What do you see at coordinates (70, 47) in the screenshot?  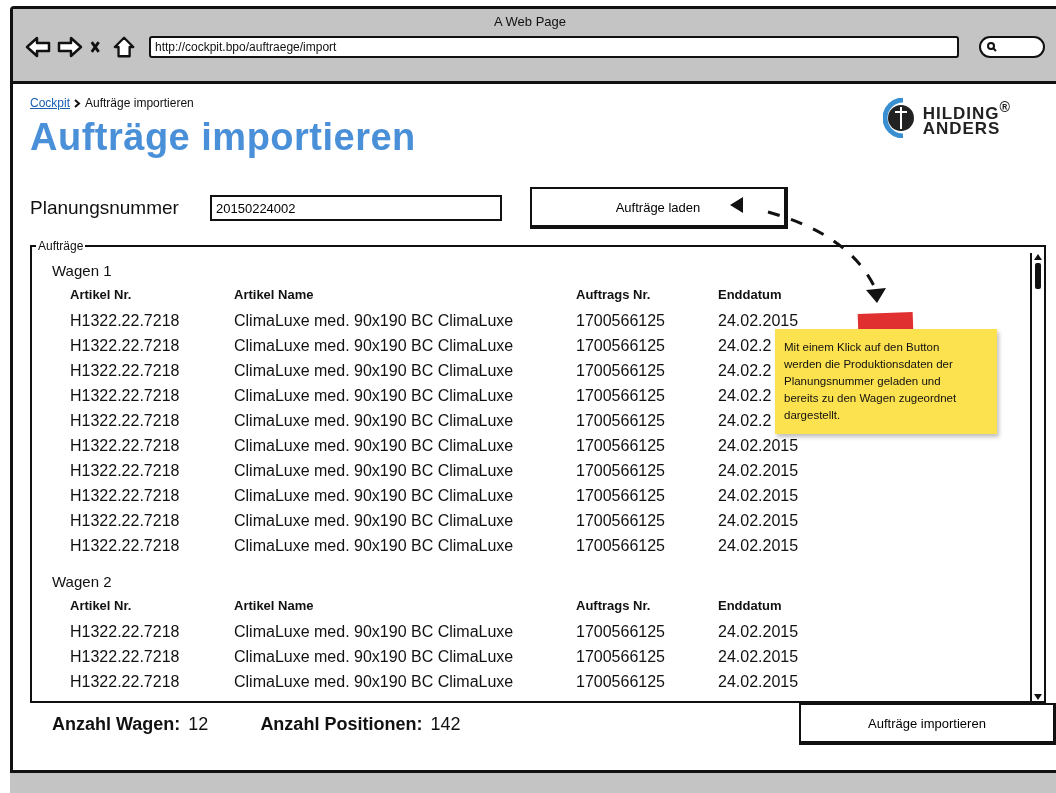 I see `forward-icon` at bounding box center [70, 47].